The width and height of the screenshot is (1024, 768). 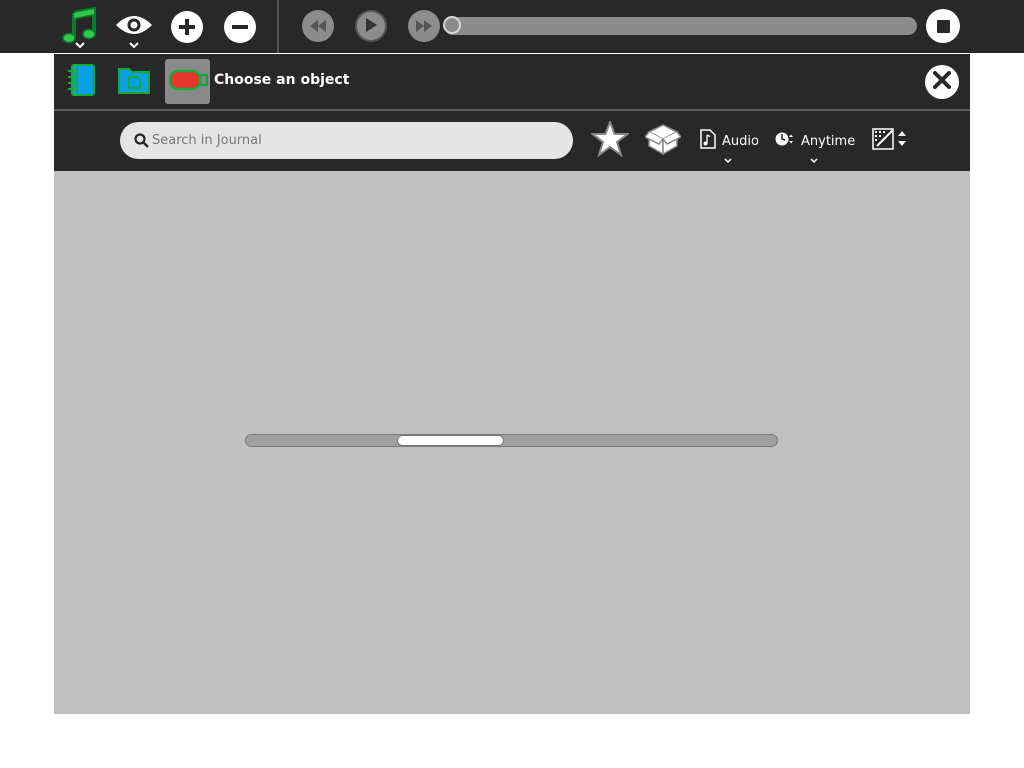 I want to click on view-button, so click(x=133, y=26).